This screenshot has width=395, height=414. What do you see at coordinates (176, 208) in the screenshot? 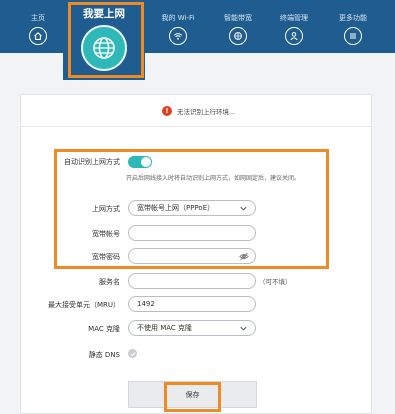
I see `access-mode-value: 宽带帐号上网（PPPoE）` at bounding box center [176, 208].